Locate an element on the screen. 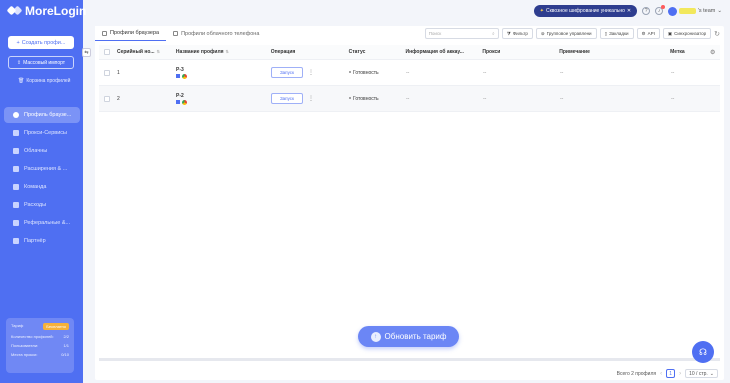 The image size is (730, 383). plan-row: Тариф Бесплатно is located at coordinates (40, 326).